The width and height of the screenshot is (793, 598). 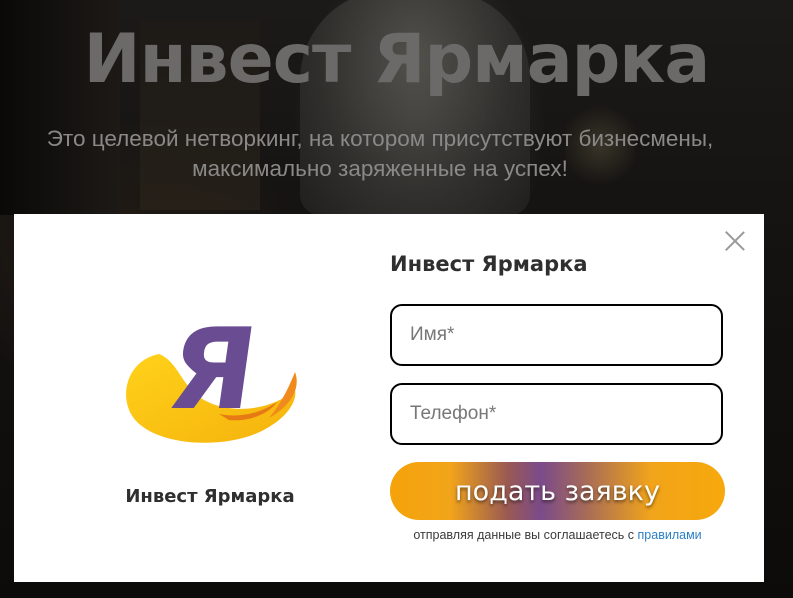 I want to click on logo-letter: Я, so click(x=212, y=370).